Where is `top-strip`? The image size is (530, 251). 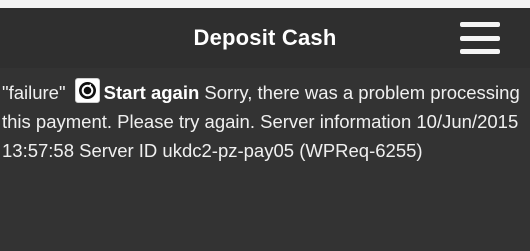
top-strip is located at coordinates (265, 4).